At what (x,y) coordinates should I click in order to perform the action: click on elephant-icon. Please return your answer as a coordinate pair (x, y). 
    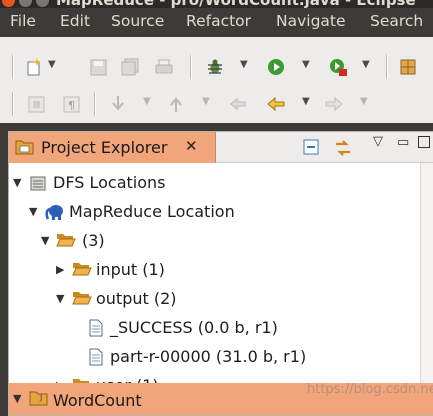
    Looking at the image, I should click on (55, 212).